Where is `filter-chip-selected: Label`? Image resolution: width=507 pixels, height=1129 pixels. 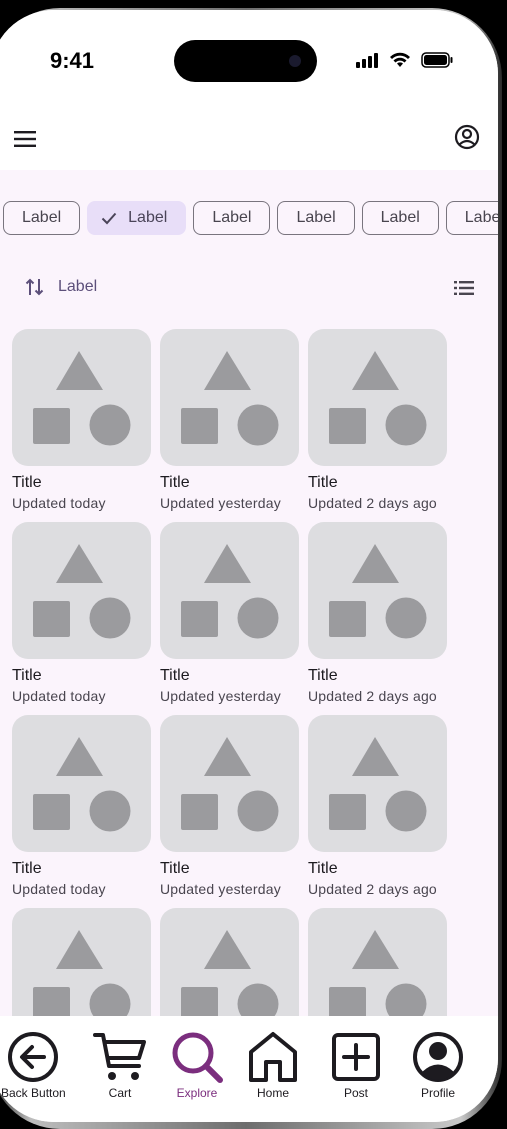 filter-chip-selected: Label is located at coordinates (137, 218).